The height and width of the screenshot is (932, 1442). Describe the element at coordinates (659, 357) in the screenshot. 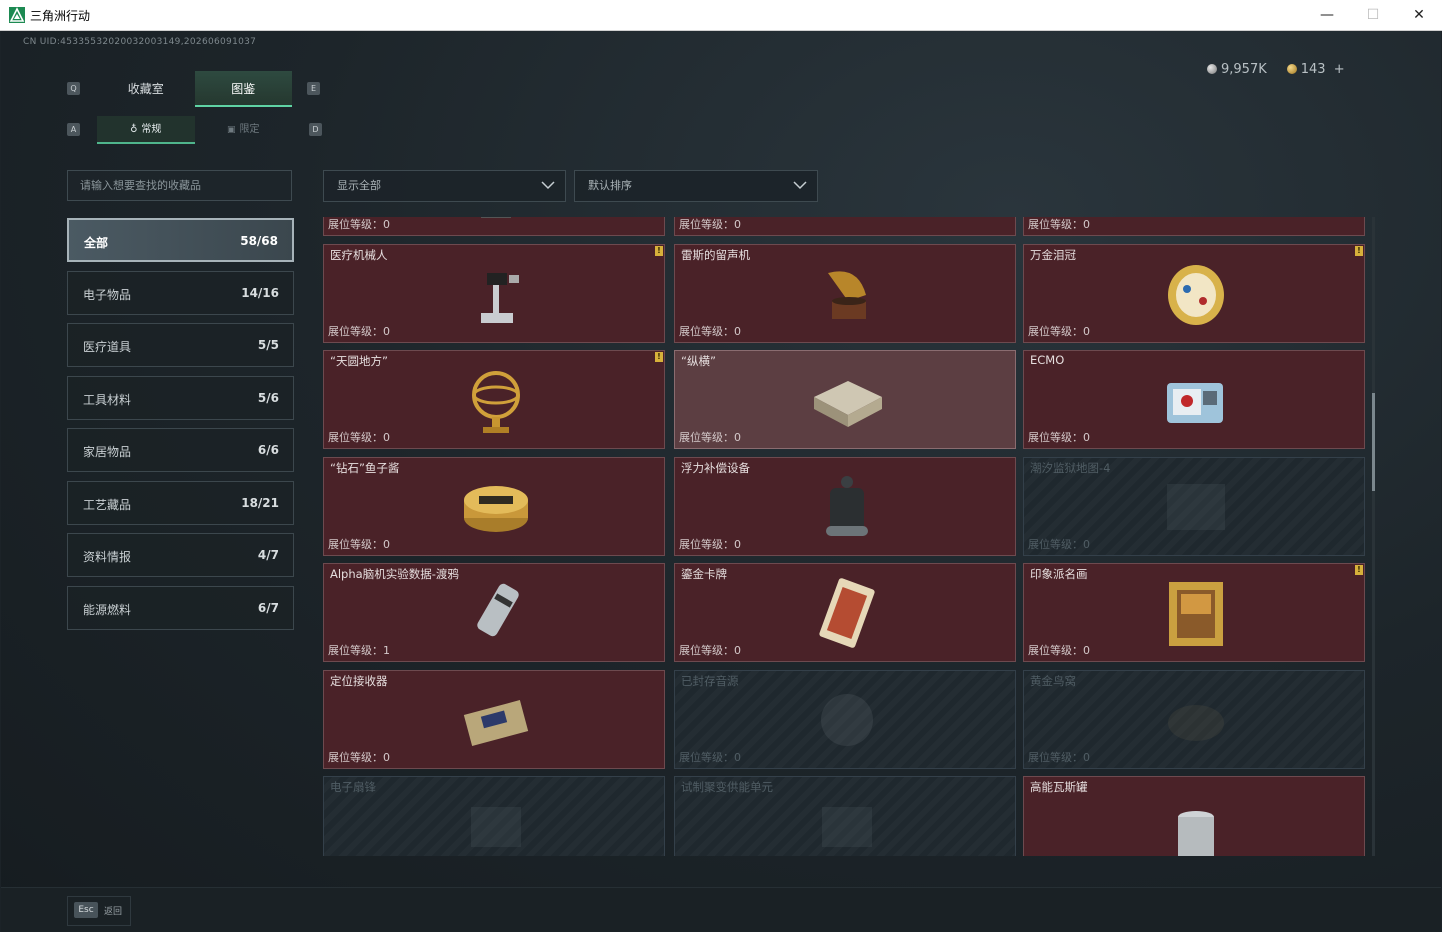

I see `new-badge-icon: !` at that location.